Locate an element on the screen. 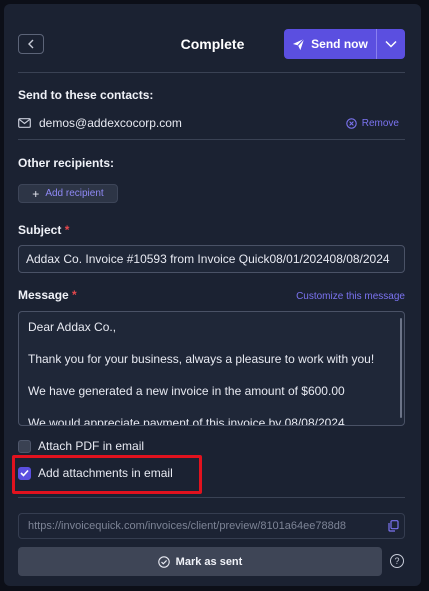  send-icon is located at coordinates (299, 44).